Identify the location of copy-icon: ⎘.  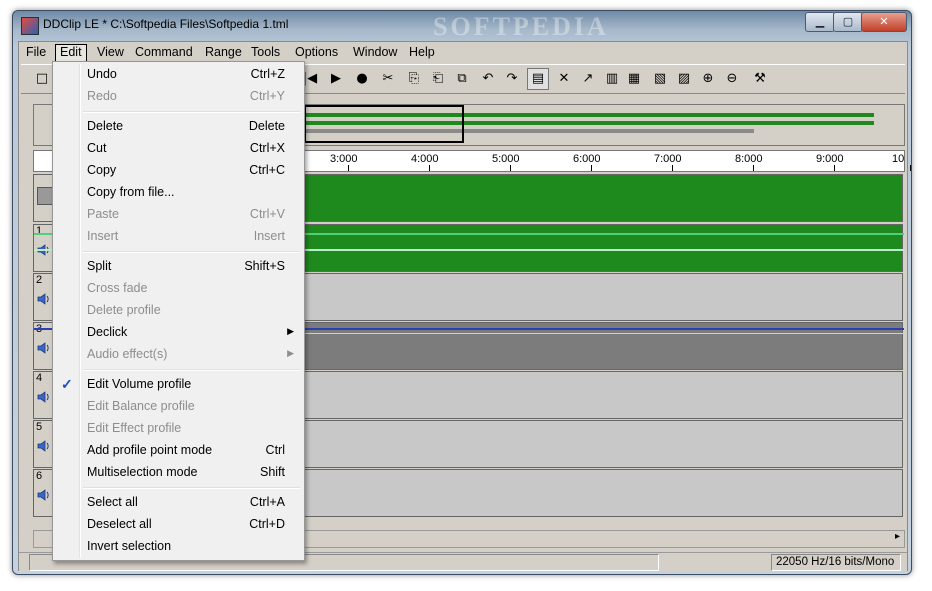
(414, 79).